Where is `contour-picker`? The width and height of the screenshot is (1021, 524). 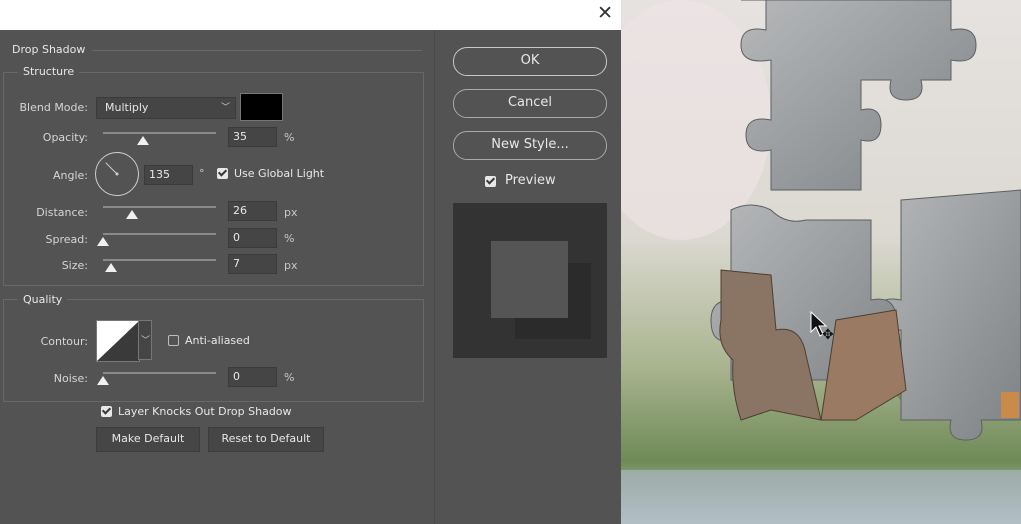 contour-picker is located at coordinates (118, 341).